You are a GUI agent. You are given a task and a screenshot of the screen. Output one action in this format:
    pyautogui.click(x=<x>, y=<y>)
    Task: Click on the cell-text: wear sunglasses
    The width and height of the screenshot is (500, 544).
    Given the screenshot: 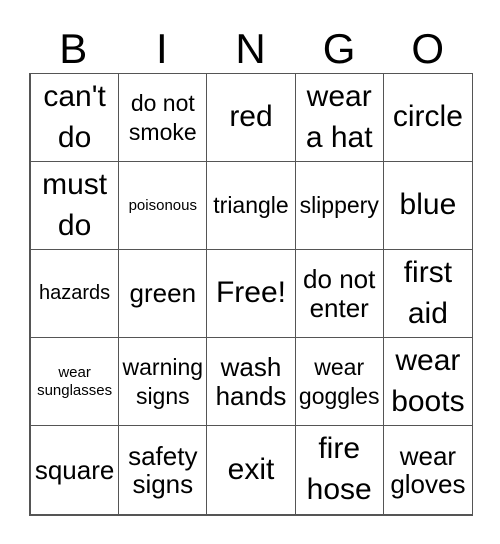 What is the action you would take?
    pyautogui.click(x=75, y=381)
    